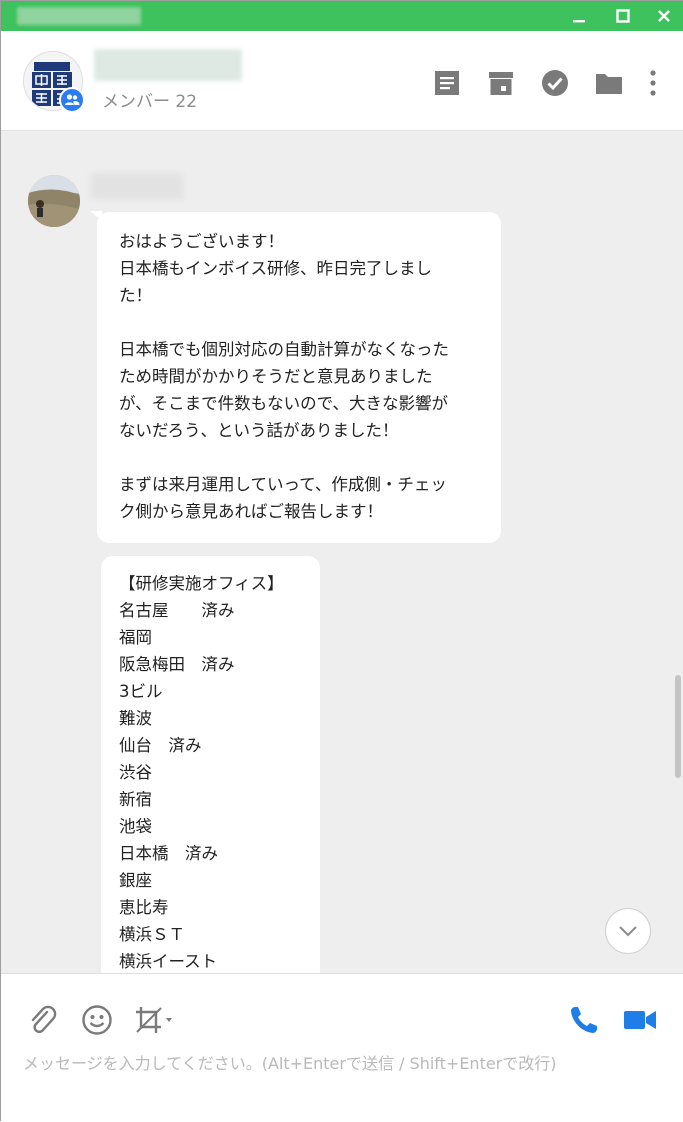 The height and width of the screenshot is (1122, 683). I want to click on chat-header: メンバー 22, so click(342, 81).